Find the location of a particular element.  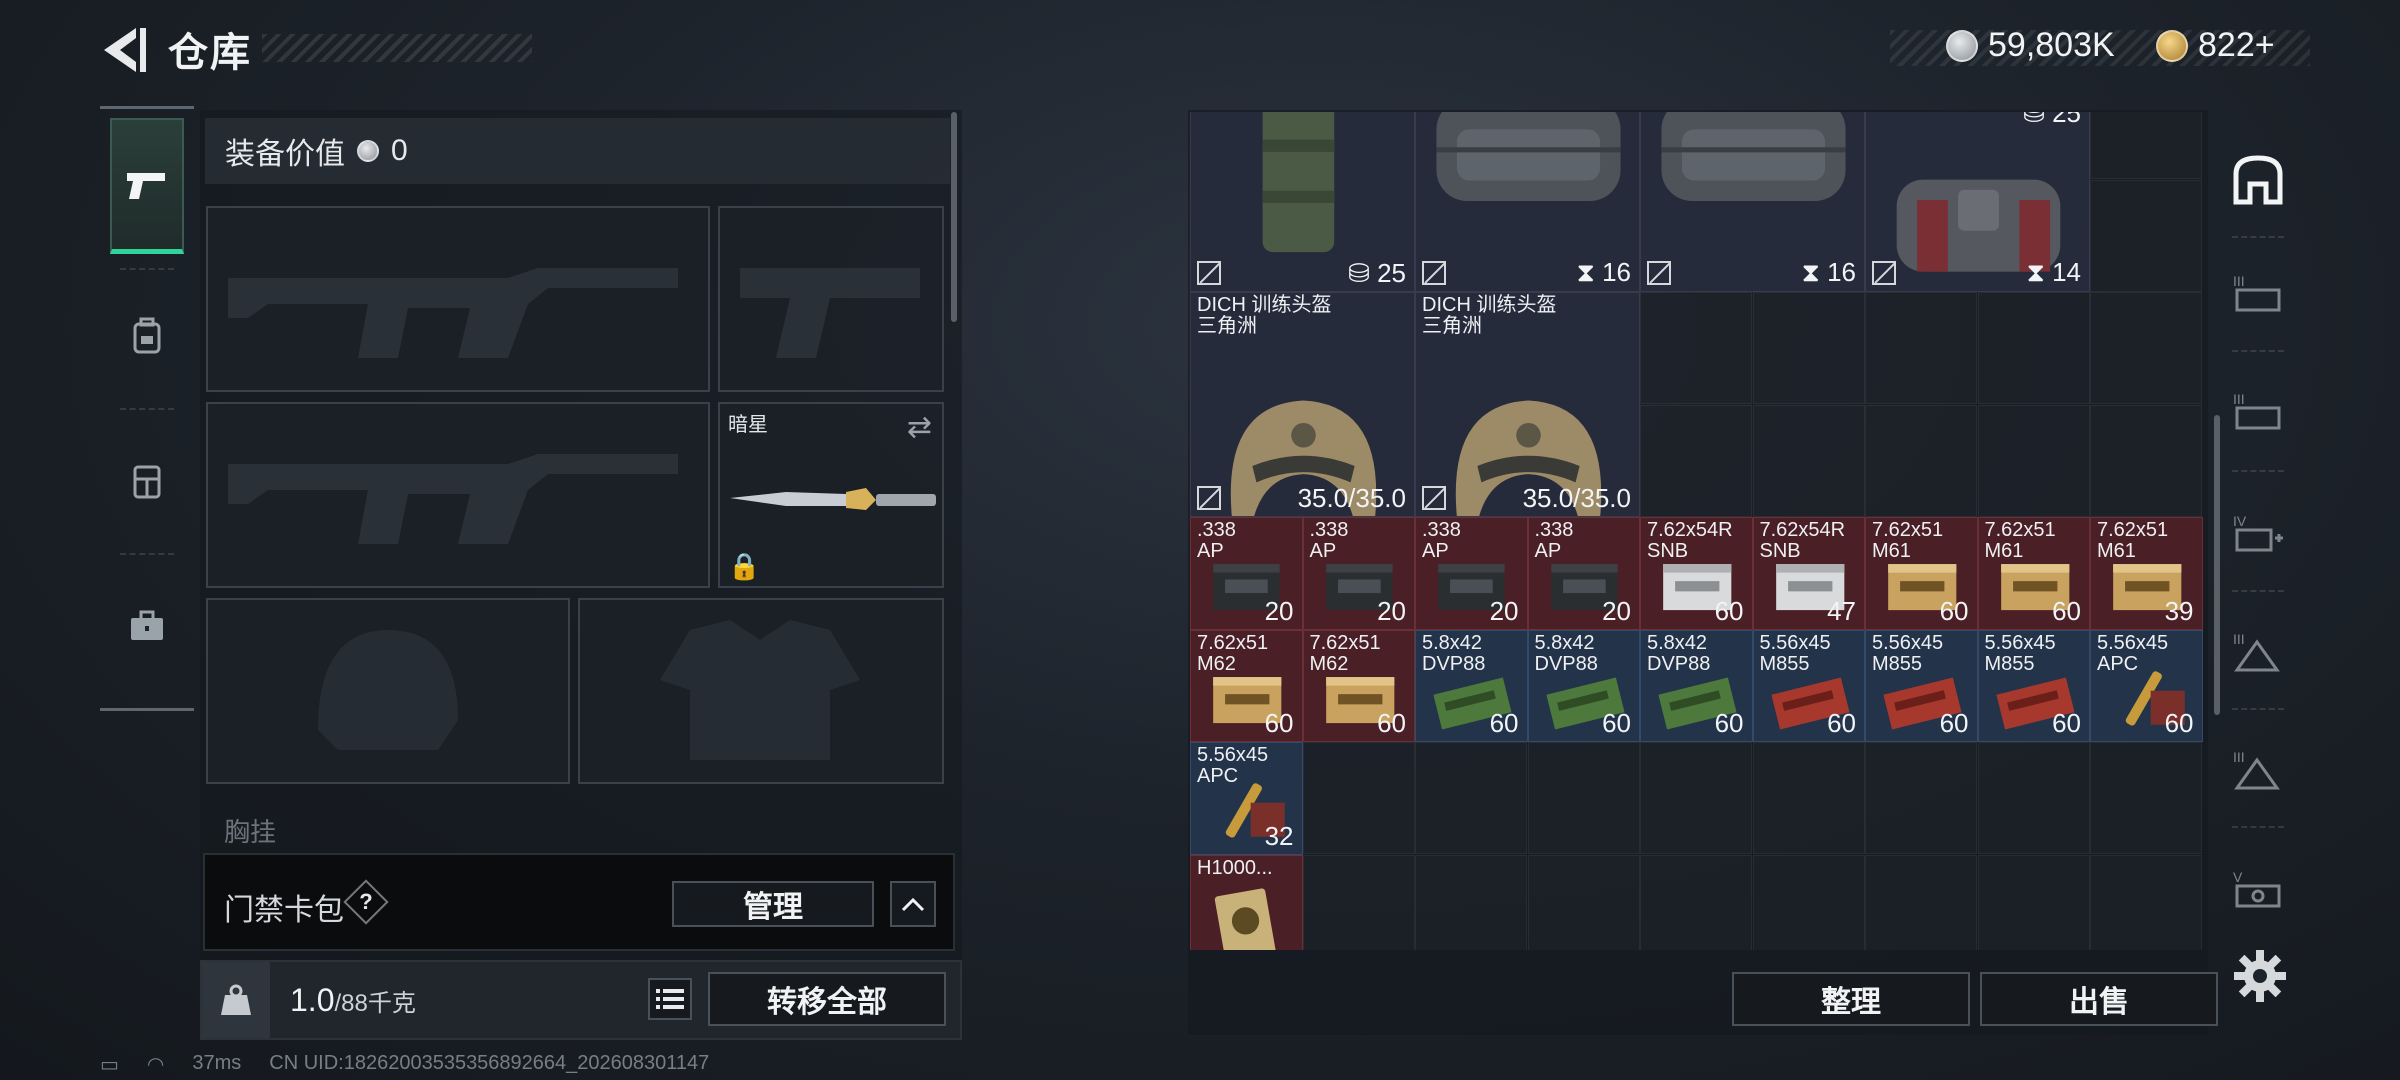

tab-weapons is located at coordinates (147, 186).